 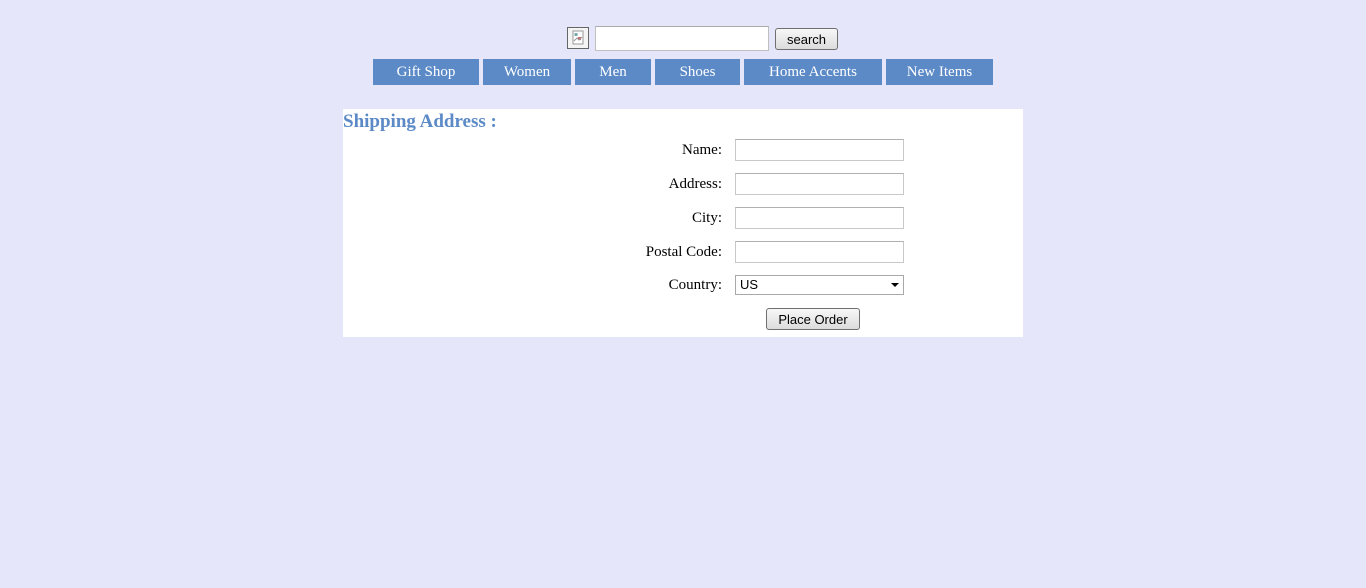 What do you see at coordinates (682, 38) in the screenshot?
I see `search-input` at bounding box center [682, 38].